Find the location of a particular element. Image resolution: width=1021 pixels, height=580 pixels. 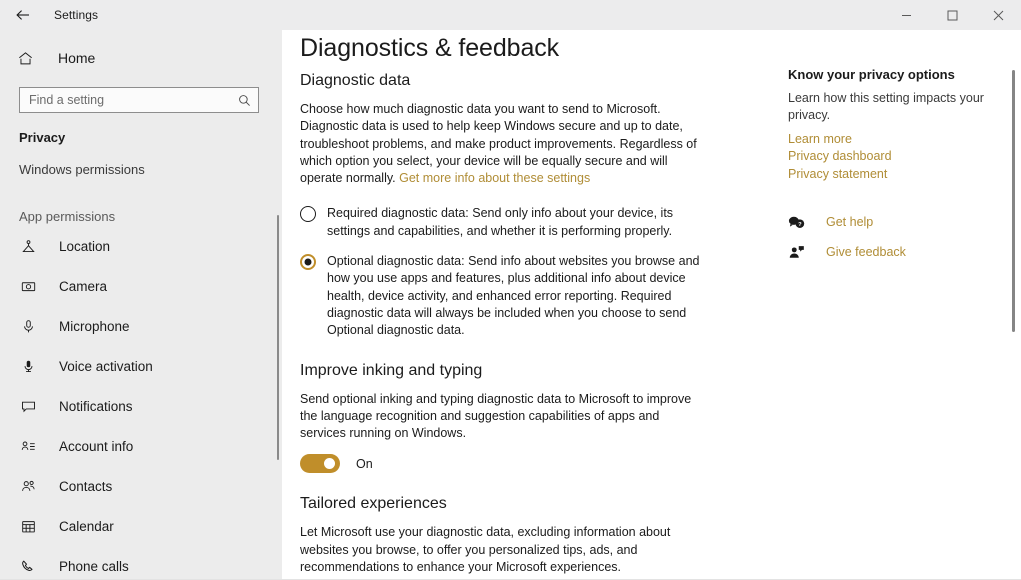

sidebar-item-label: Notifications is located at coordinates (96, 406).